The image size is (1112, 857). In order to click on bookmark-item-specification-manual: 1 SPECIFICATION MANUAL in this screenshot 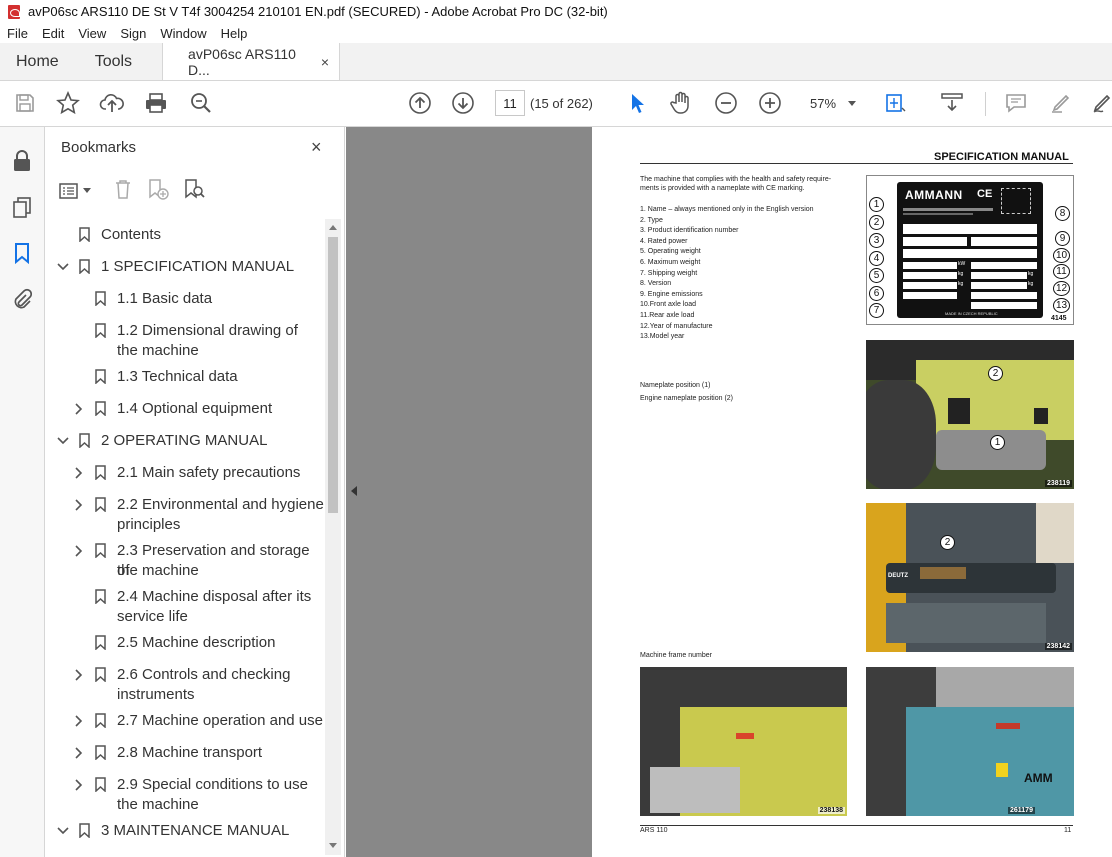, I will do `click(185, 267)`.